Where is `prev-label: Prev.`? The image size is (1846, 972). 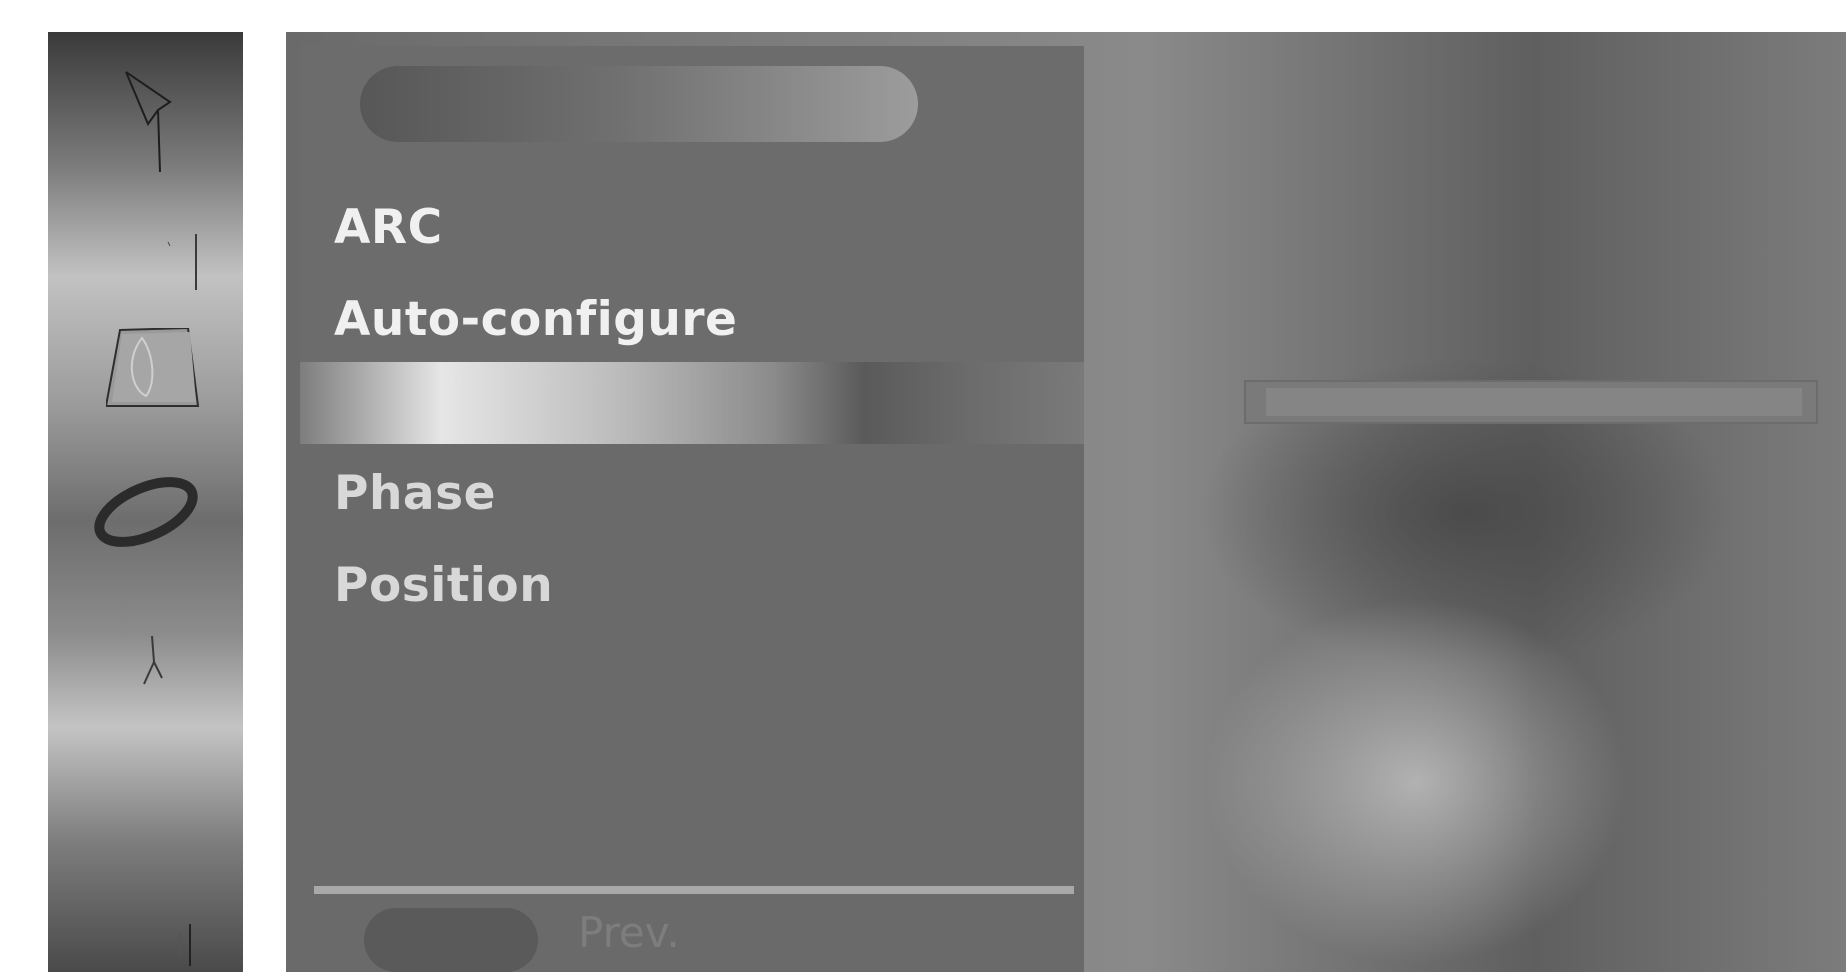 prev-label: Prev. is located at coordinates (629, 932).